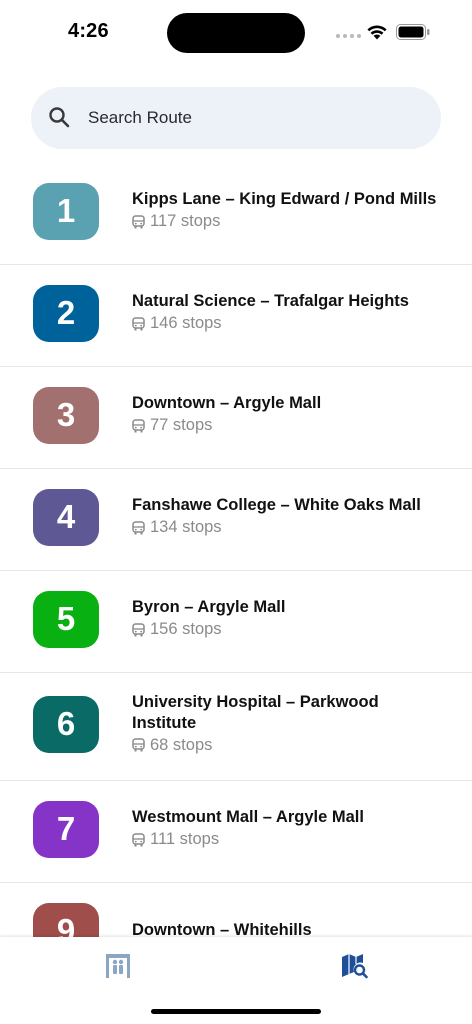 The width and height of the screenshot is (472, 1024). Describe the element at coordinates (270, 301) in the screenshot. I see `route-name: Natural Science – Trafalgar Heights` at that location.